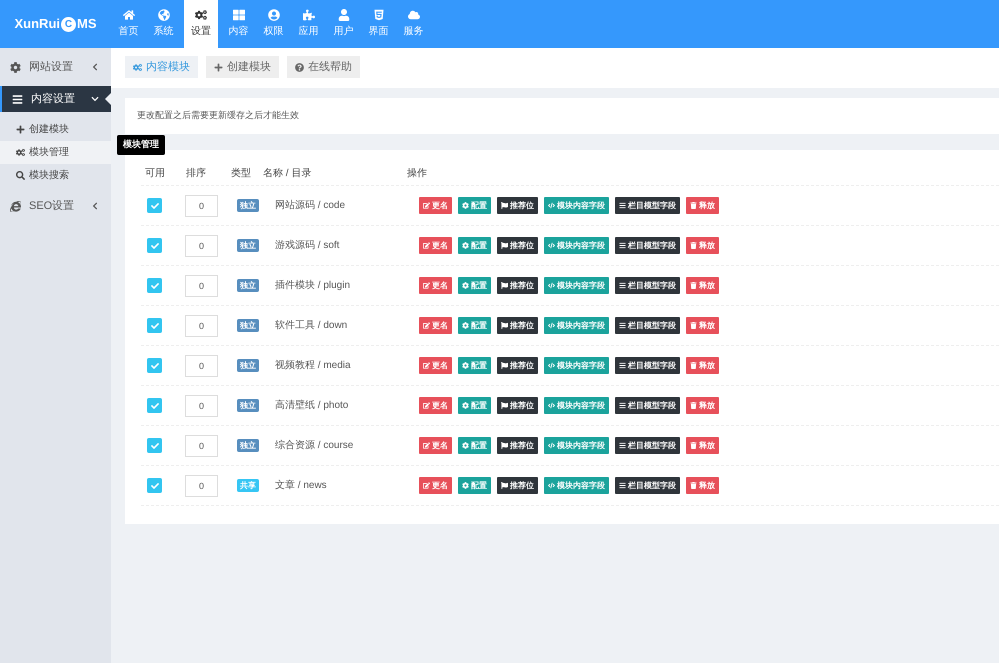  Describe the element at coordinates (313, 285) in the screenshot. I see `module-name: 插件模块 / plugin` at that location.